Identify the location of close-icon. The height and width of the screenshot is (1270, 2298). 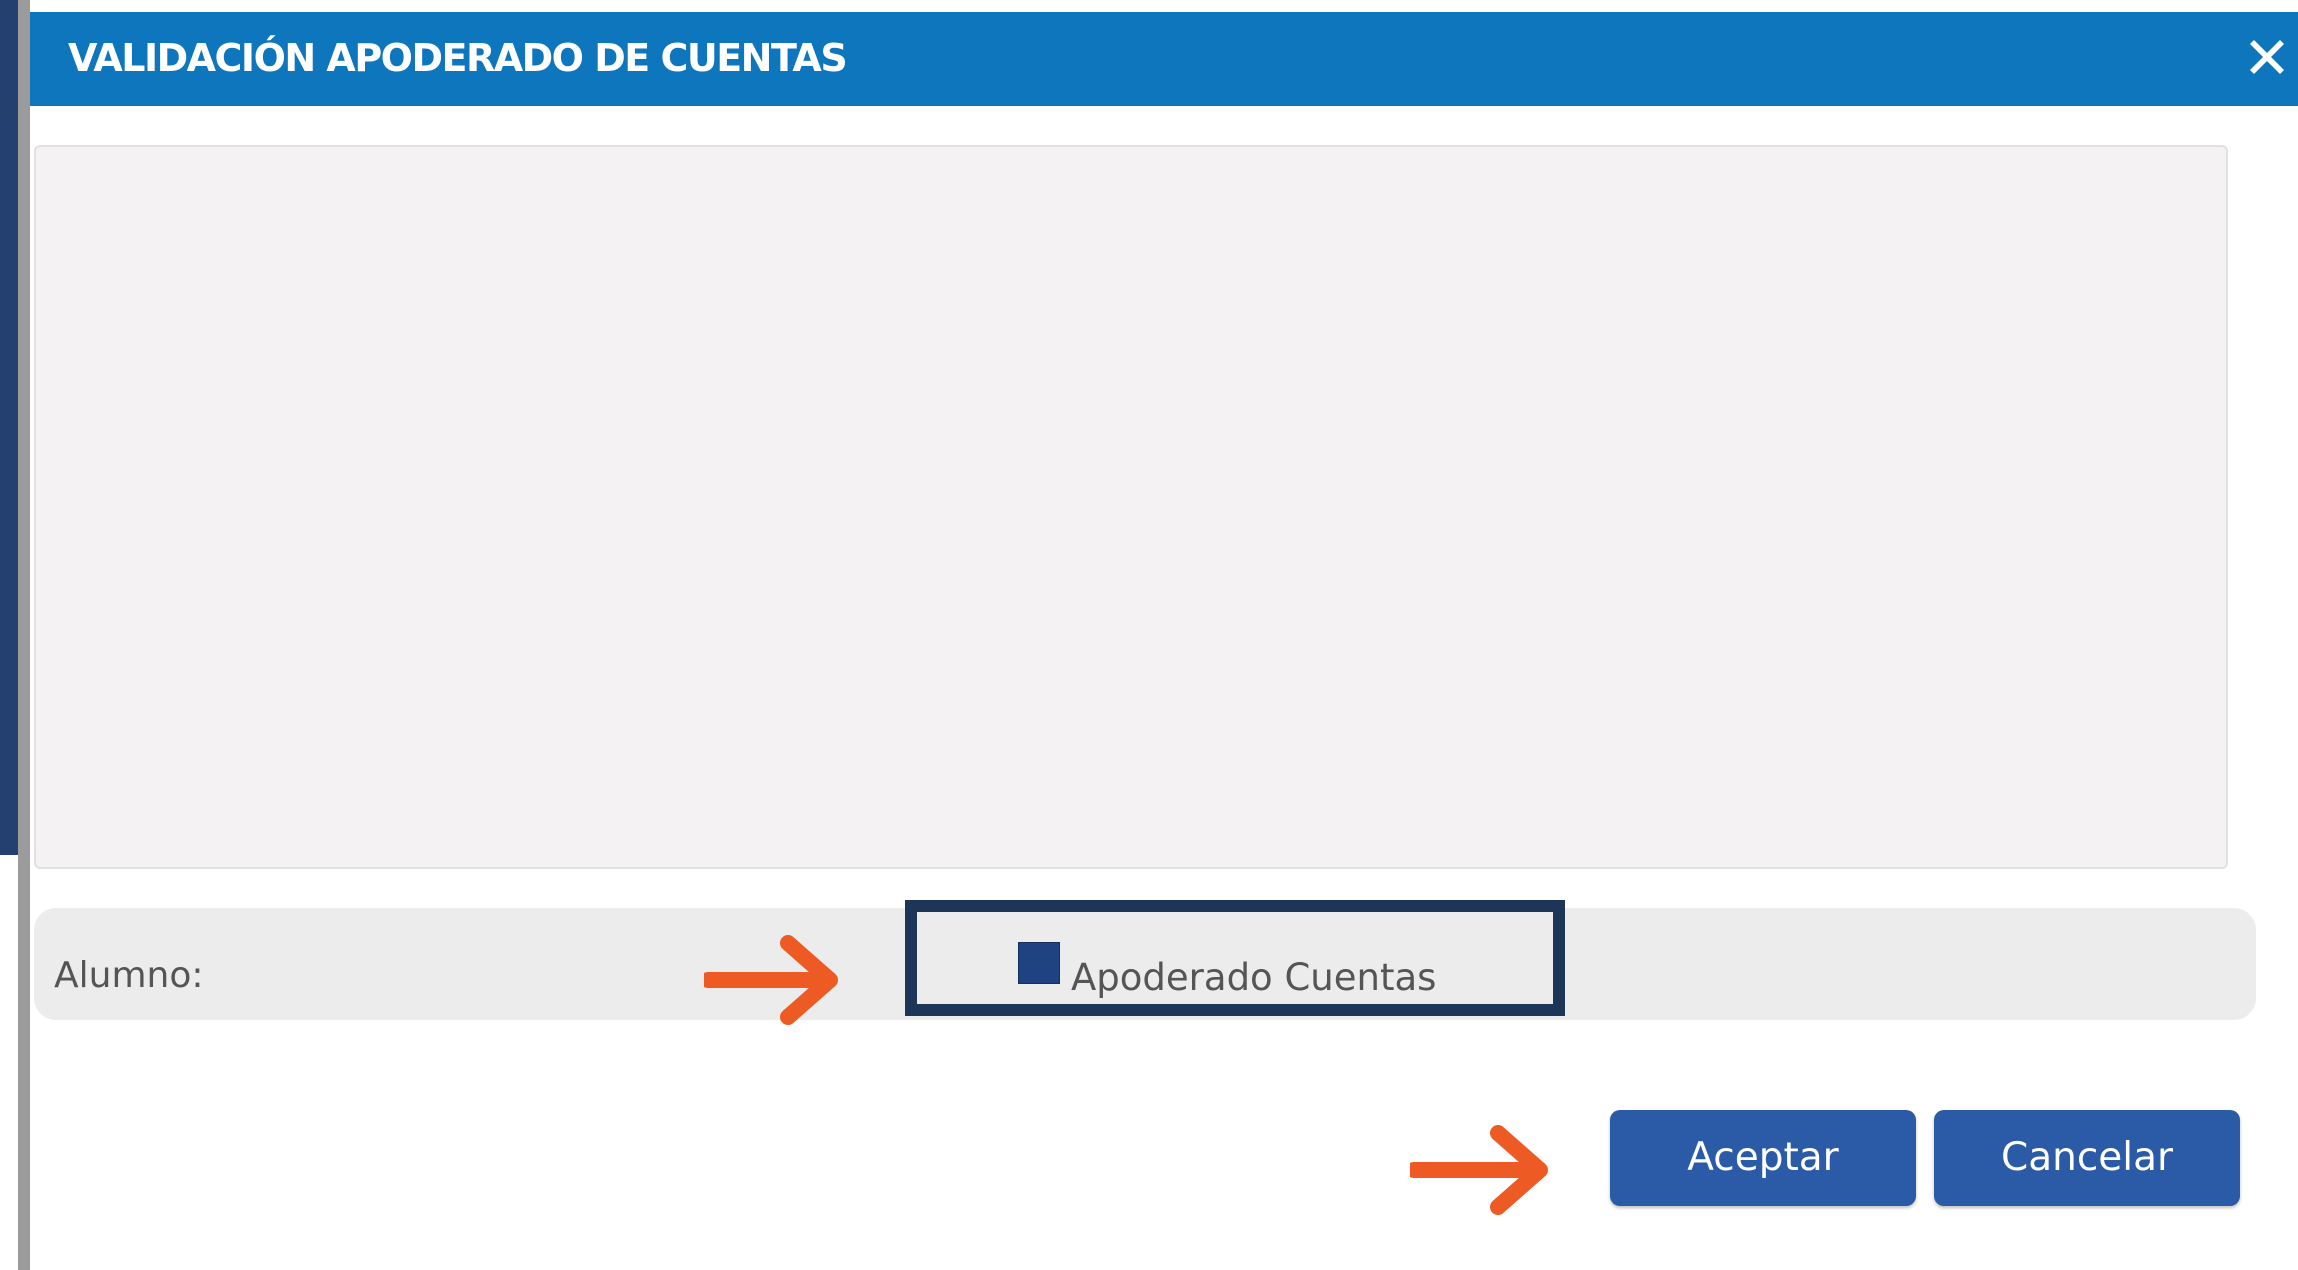
(2267, 57).